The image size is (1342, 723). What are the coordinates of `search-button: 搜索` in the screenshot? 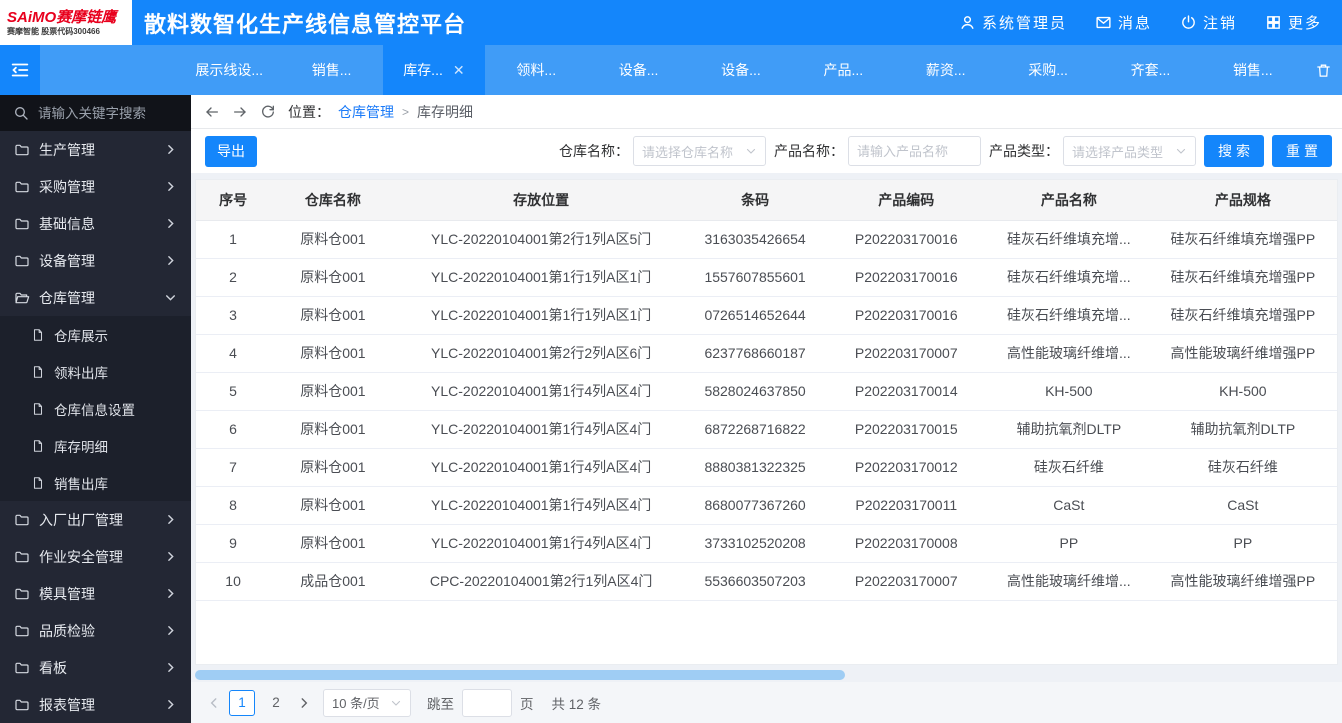 It's located at (1234, 151).